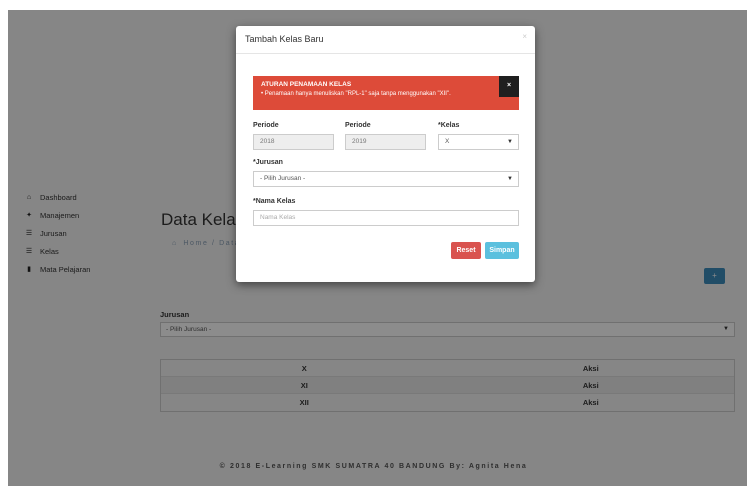  I want to click on simpan-button: Simpan, so click(502, 250).